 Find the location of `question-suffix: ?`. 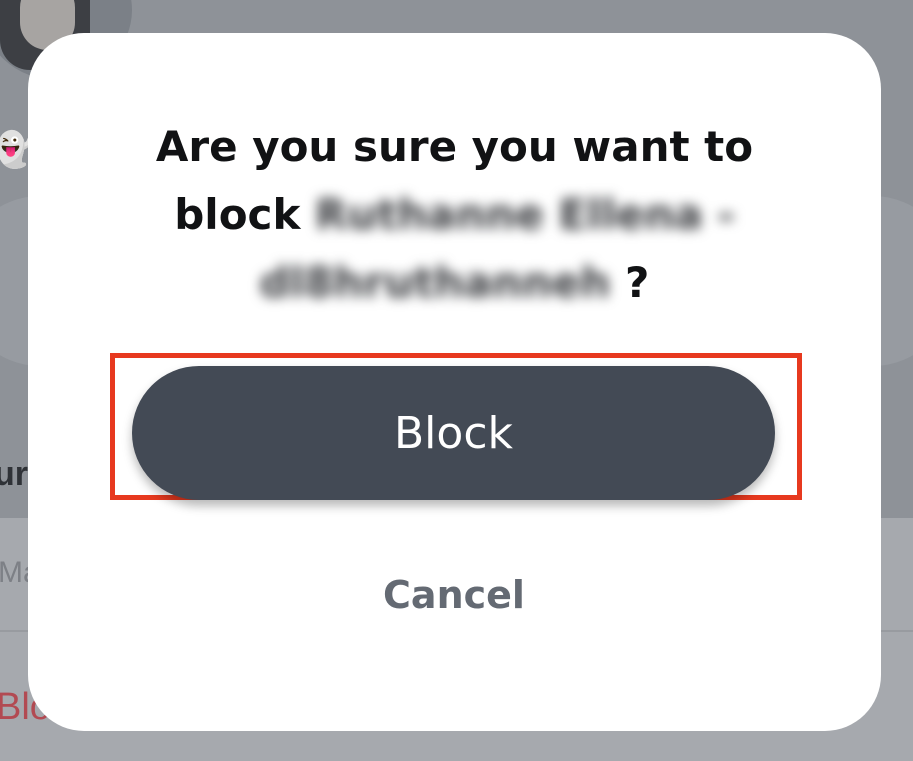

question-suffix: ? is located at coordinates (637, 282).